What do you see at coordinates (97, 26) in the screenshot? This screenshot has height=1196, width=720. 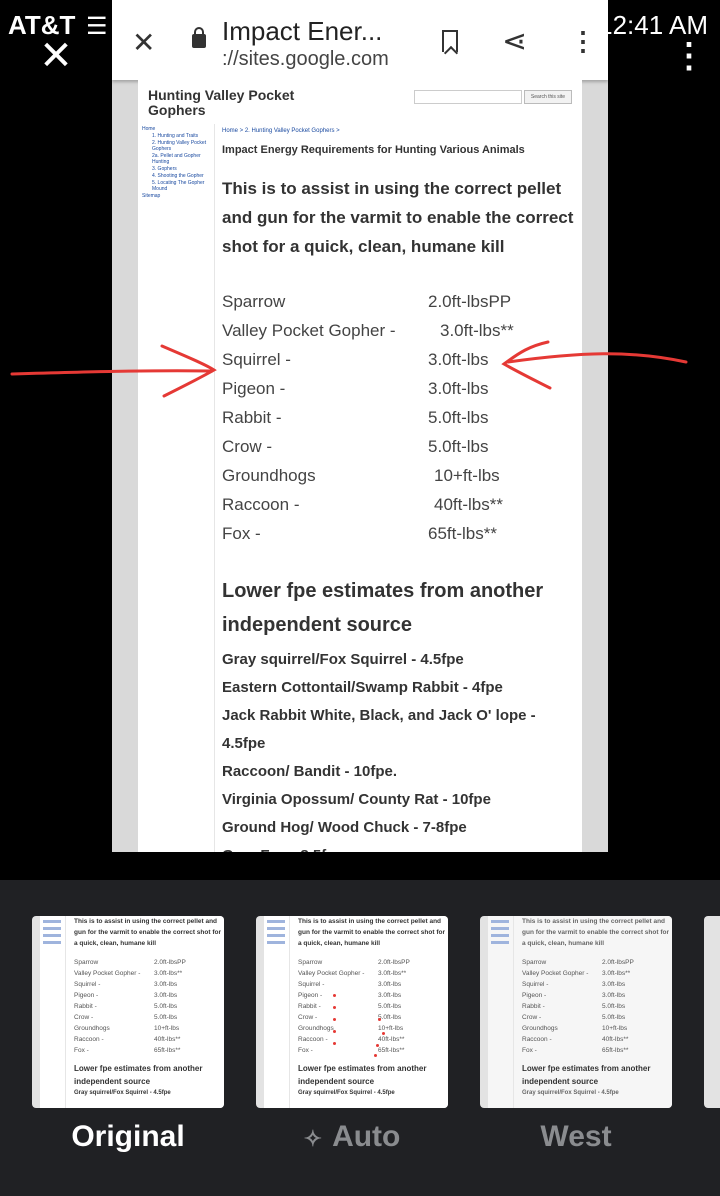 I see `message-notification-icon: ☰` at bounding box center [97, 26].